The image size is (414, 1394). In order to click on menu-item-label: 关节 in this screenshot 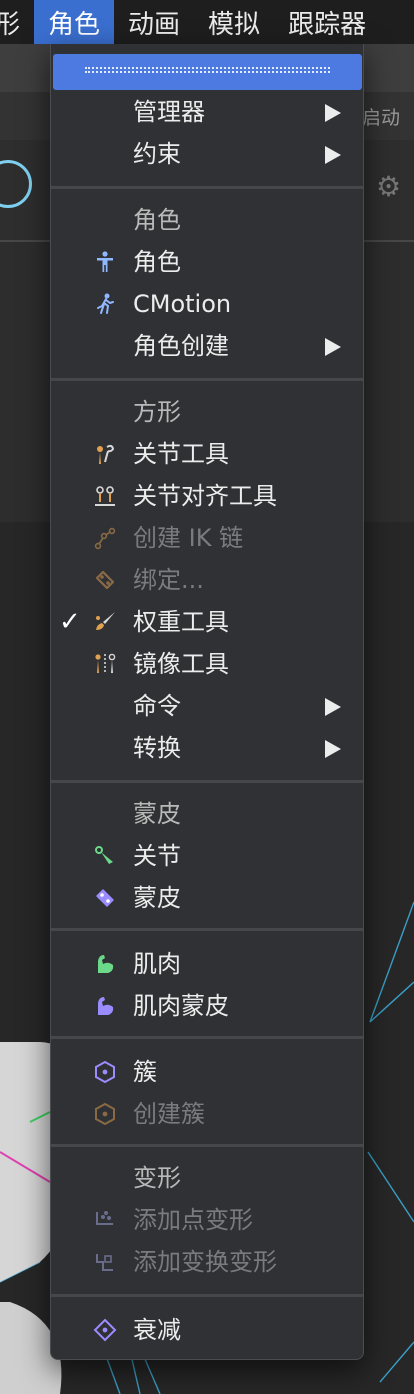, I will do `click(157, 856)`.